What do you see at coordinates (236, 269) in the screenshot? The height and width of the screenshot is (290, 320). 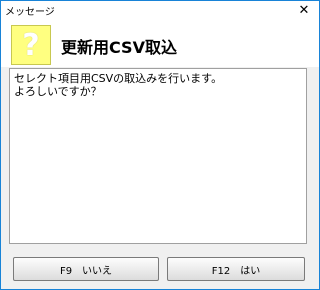 I see `yes-button: F12 はい` at bounding box center [236, 269].